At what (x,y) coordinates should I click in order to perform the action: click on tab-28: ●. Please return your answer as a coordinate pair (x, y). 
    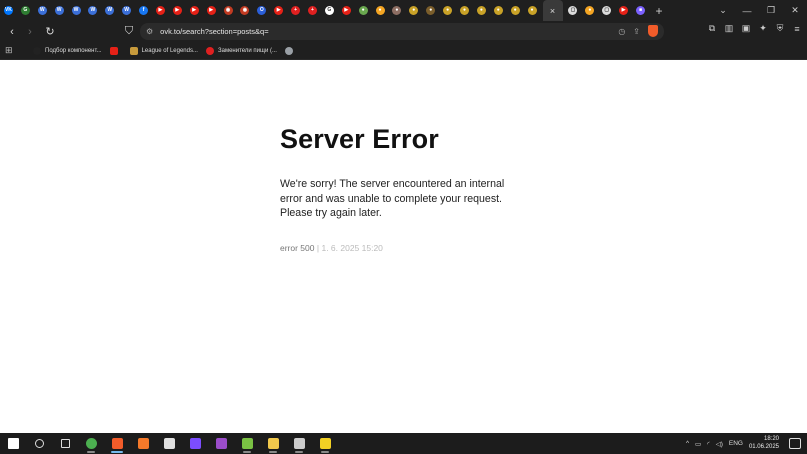
    Looking at the image, I should click on (481, 10).